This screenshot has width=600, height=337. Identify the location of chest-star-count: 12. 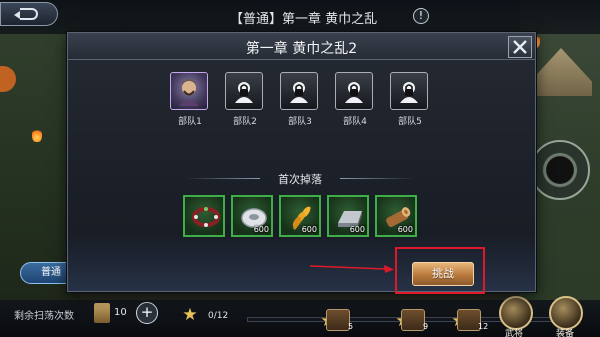
(483, 326).